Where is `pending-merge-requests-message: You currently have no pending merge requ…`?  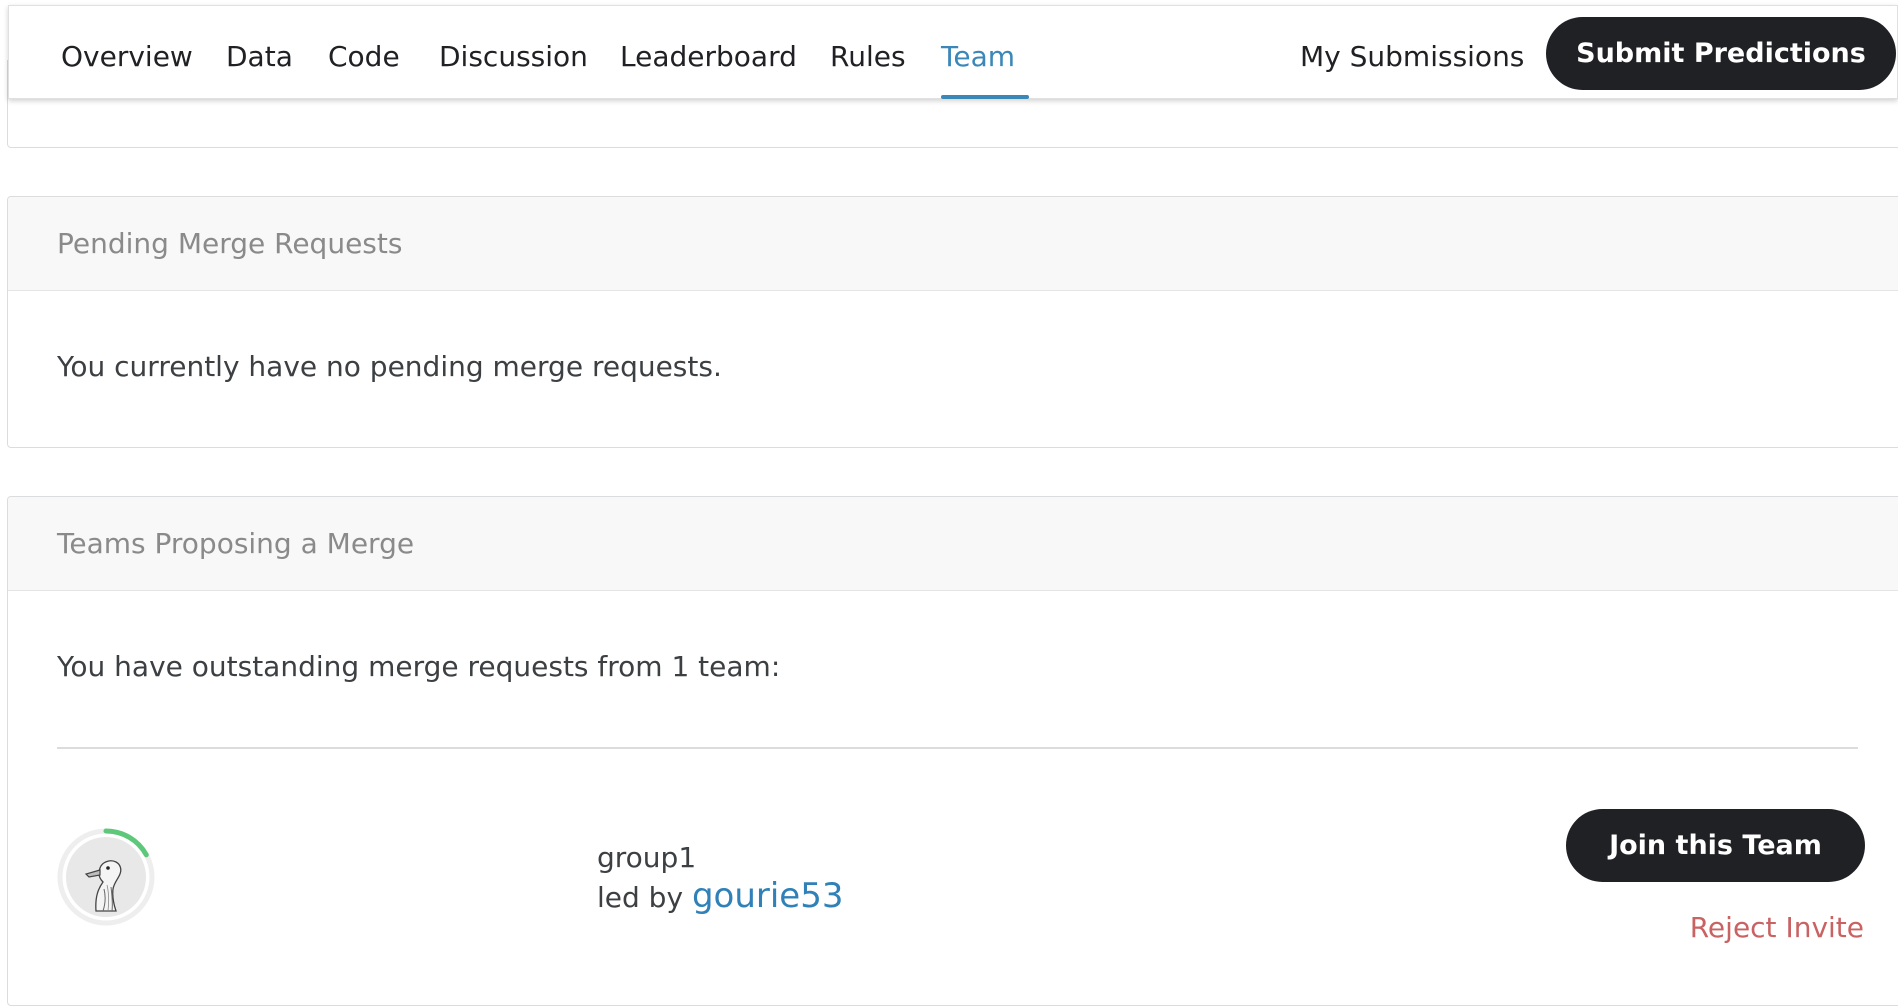 pending-merge-requests-message: You currently have no pending merge requ… is located at coordinates (389, 366).